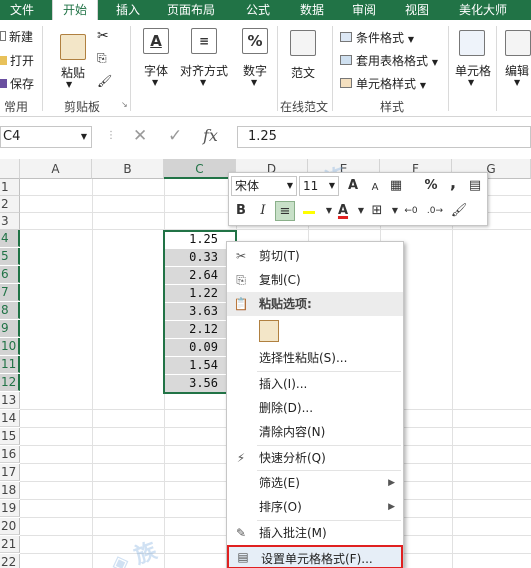  Describe the element at coordinates (10, 221) in the screenshot. I see `row-header: 3` at that location.